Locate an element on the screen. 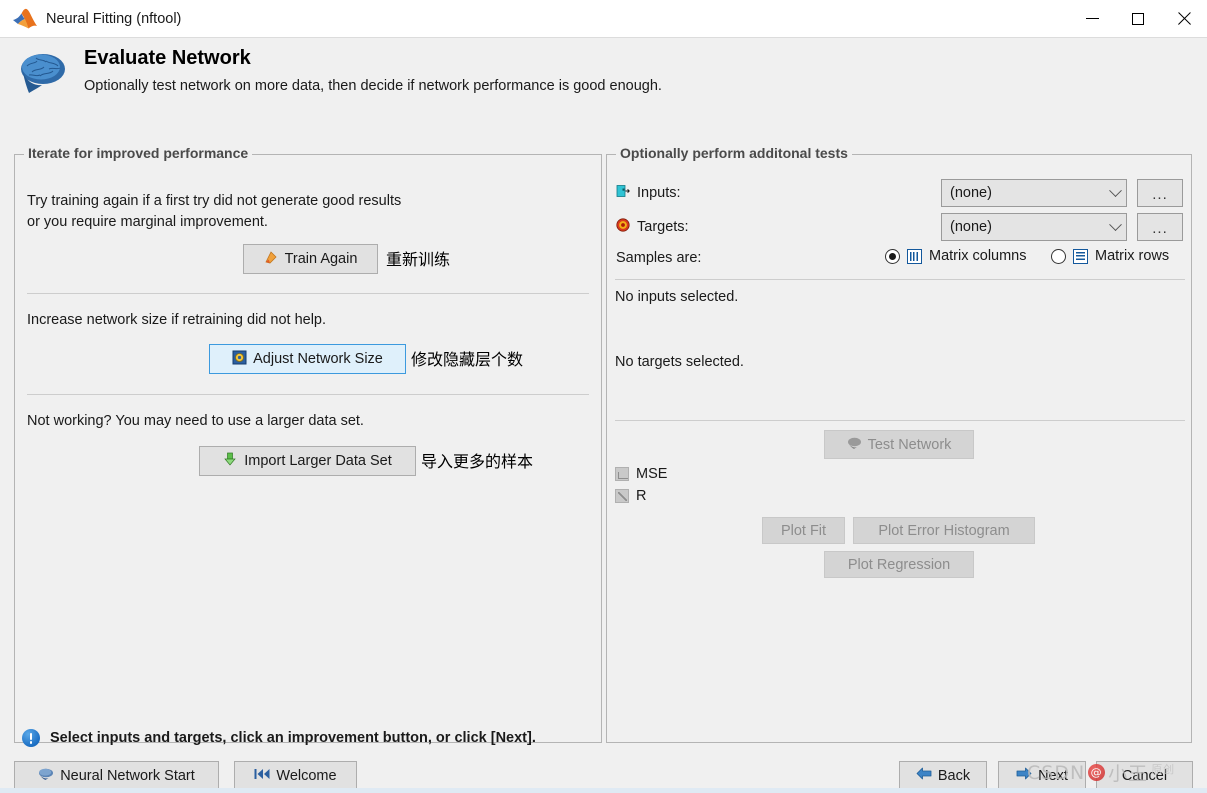 The image size is (1207, 793). targets-row: Targets: is located at coordinates (652, 227).